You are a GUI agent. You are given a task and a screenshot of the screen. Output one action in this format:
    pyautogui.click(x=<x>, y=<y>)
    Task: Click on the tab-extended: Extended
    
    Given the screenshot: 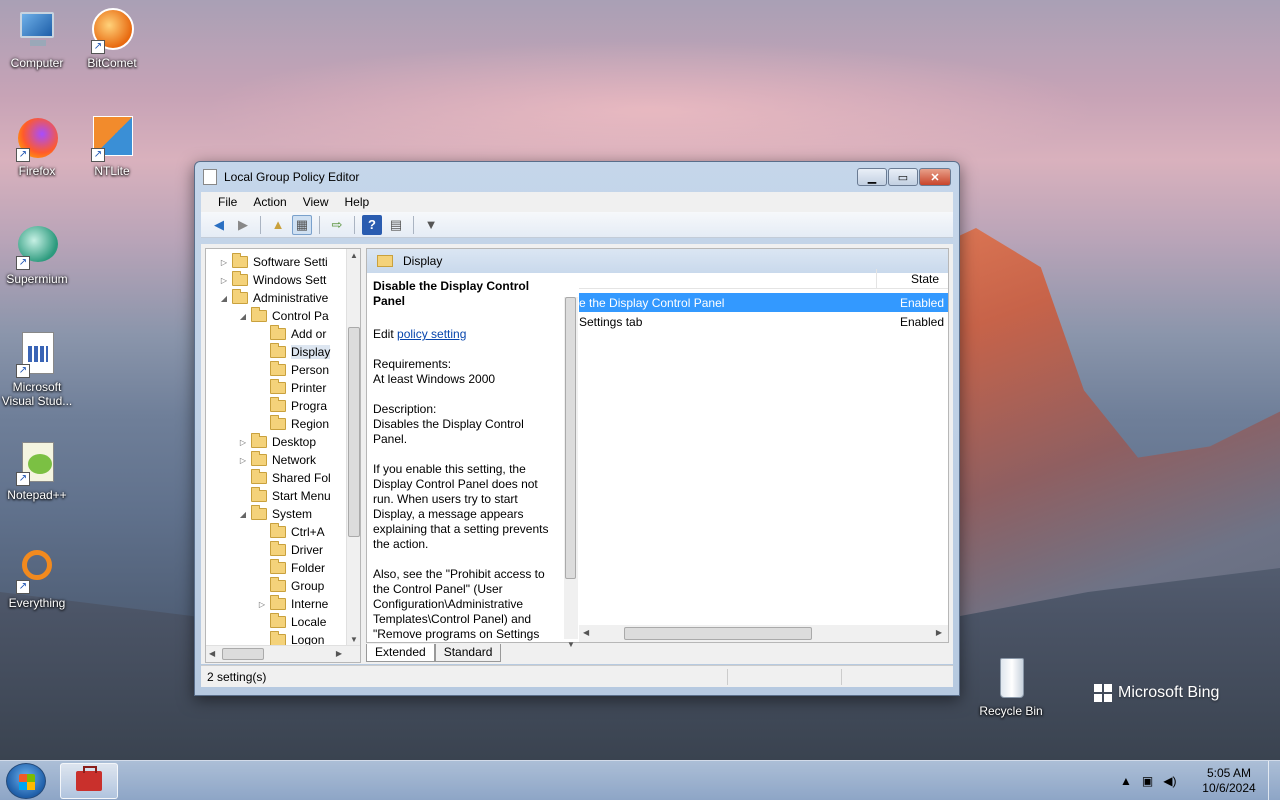 What is the action you would take?
    pyautogui.click(x=400, y=653)
    